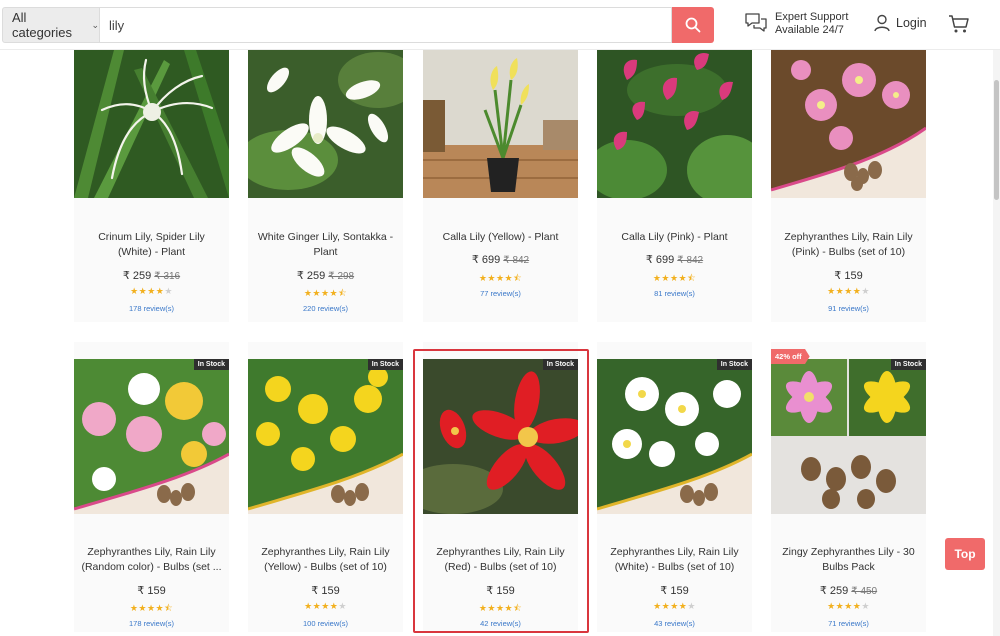  What do you see at coordinates (848, 560) in the screenshot?
I see `product-name: Zingy Zephyranthes Lily - 30 Bulbs Pack` at bounding box center [848, 560].